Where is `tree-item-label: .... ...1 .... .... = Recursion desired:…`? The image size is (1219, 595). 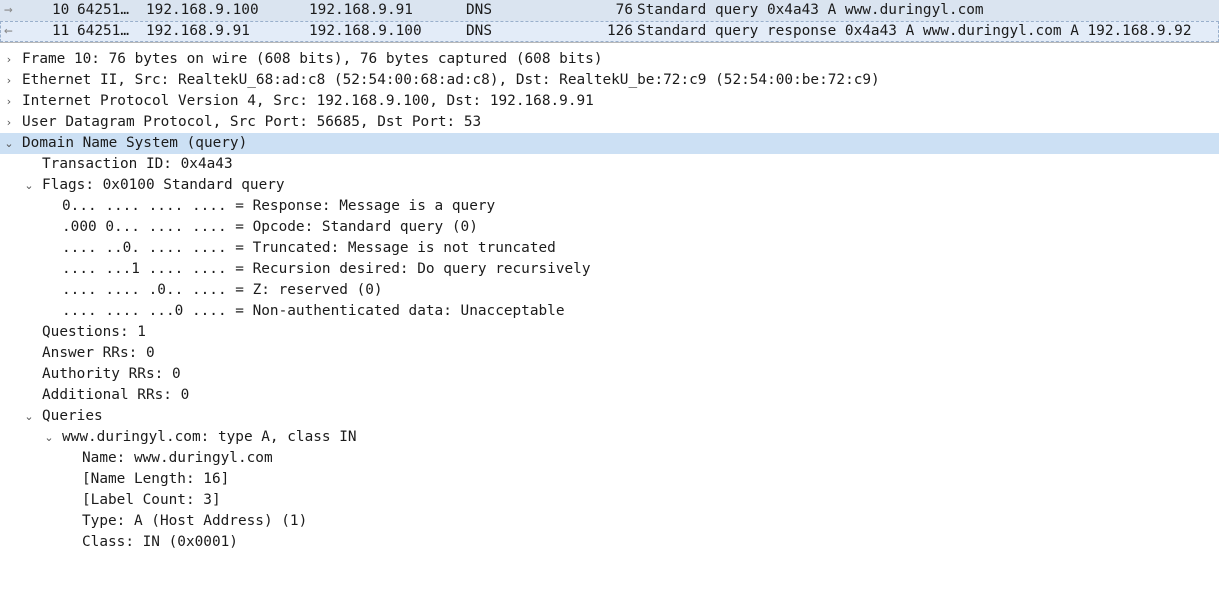 tree-item-label: .... ...1 .... .... = Recursion desired:… is located at coordinates (326, 269).